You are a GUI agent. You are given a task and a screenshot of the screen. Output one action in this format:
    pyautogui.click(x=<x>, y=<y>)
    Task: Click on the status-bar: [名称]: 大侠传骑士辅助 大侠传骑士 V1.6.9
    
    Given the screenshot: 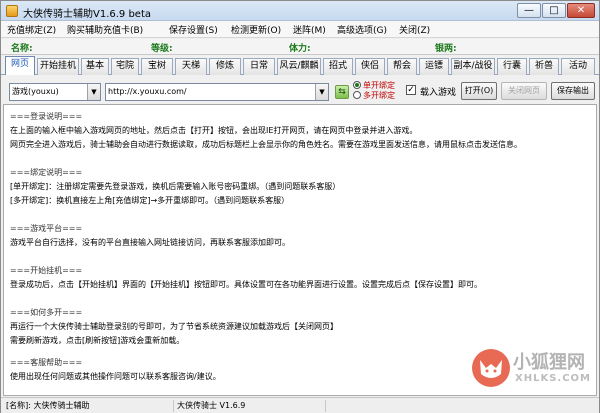 What is the action you would take?
    pyautogui.click(x=300, y=405)
    